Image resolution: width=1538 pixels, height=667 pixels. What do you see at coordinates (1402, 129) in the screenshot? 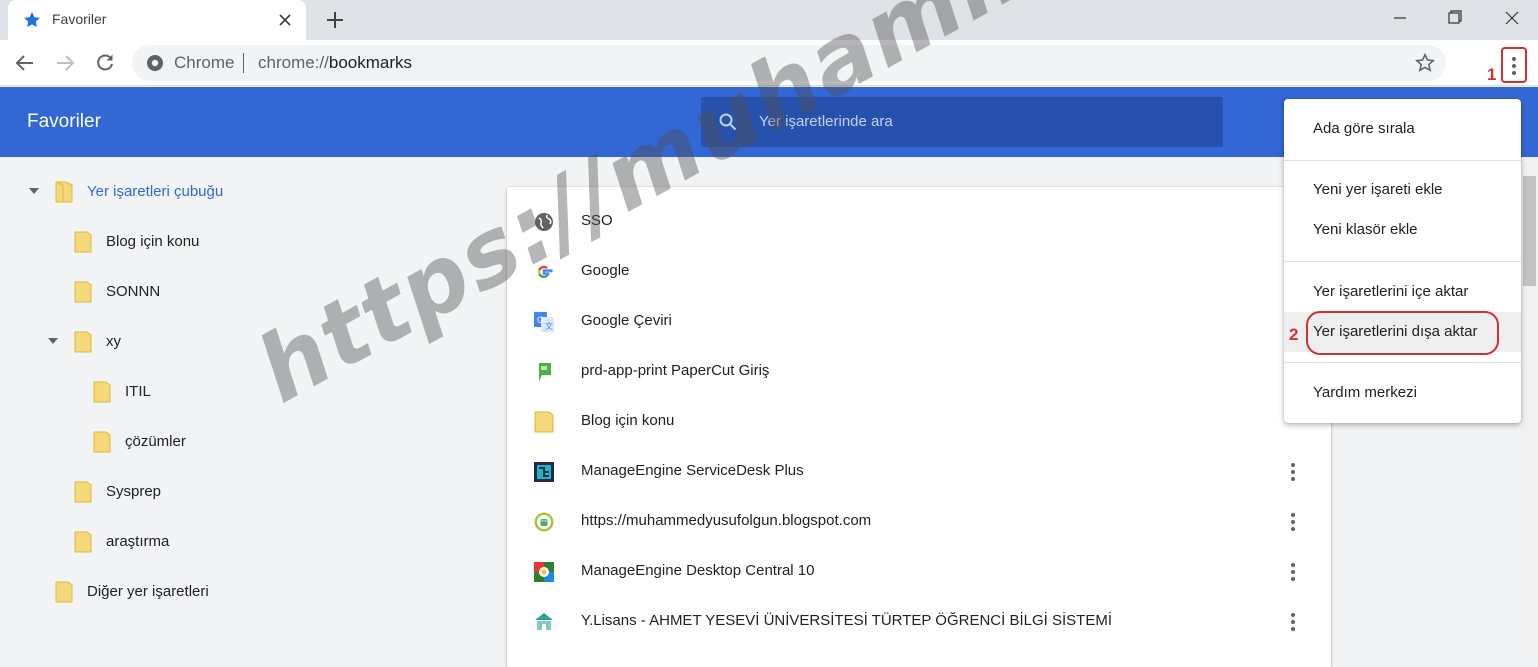
I see `menu-item-sort-by-name: Ada göre sırala` at bounding box center [1402, 129].